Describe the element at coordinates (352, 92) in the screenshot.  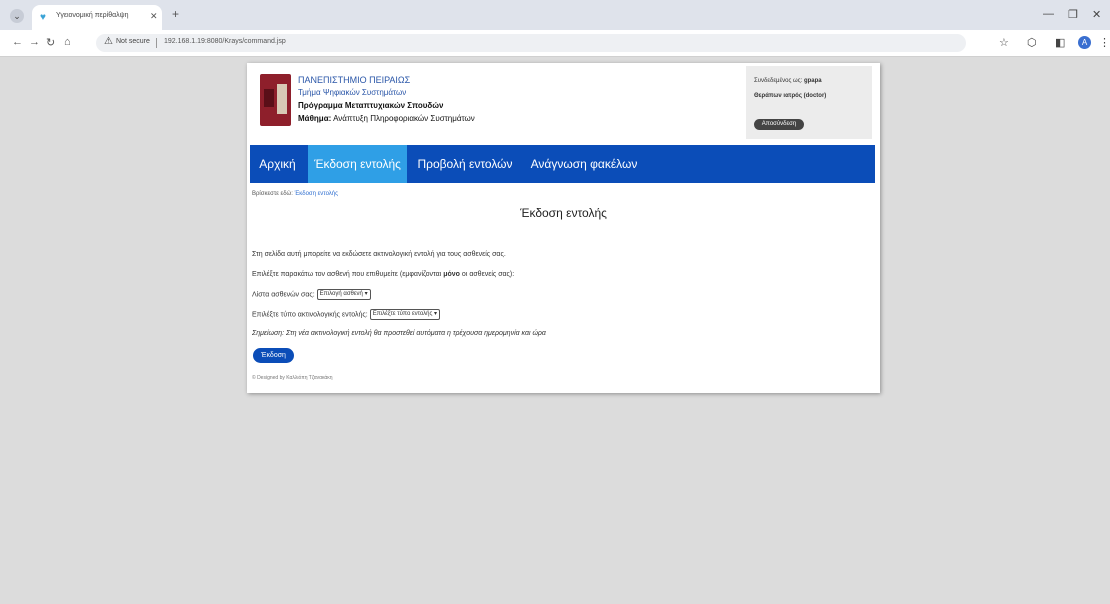
I see `department-name: Τμήμα Ψηφιακών Συστημάτων` at that location.